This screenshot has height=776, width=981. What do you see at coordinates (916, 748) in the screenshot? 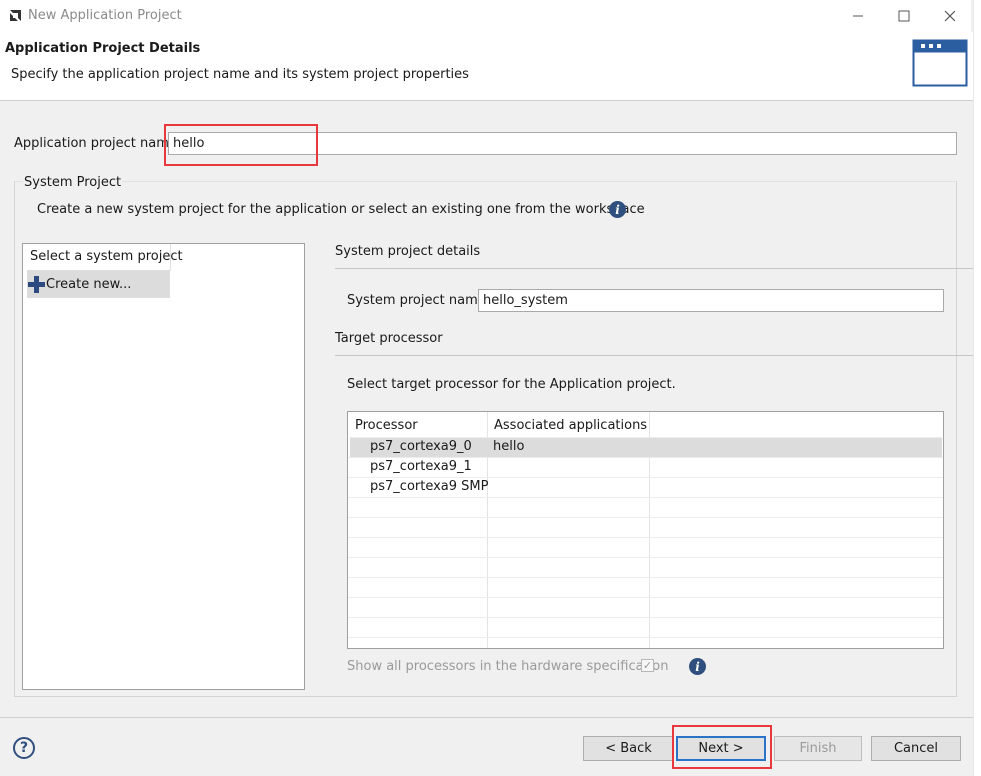
I see `cancel-button: Cancel` at bounding box center [916, 748].